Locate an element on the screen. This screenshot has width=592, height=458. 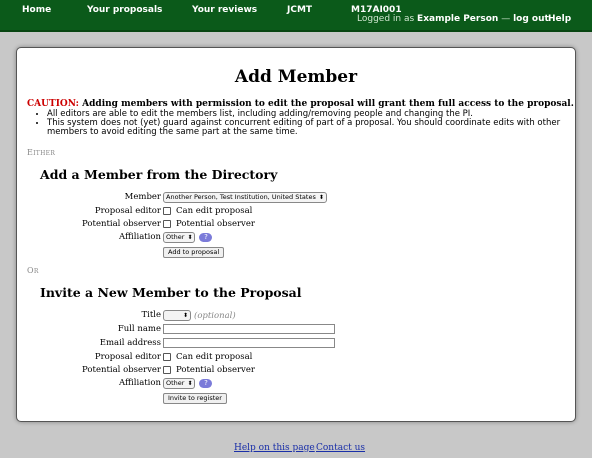
directory-observer-checkbox is located at coordinates (167, 223).